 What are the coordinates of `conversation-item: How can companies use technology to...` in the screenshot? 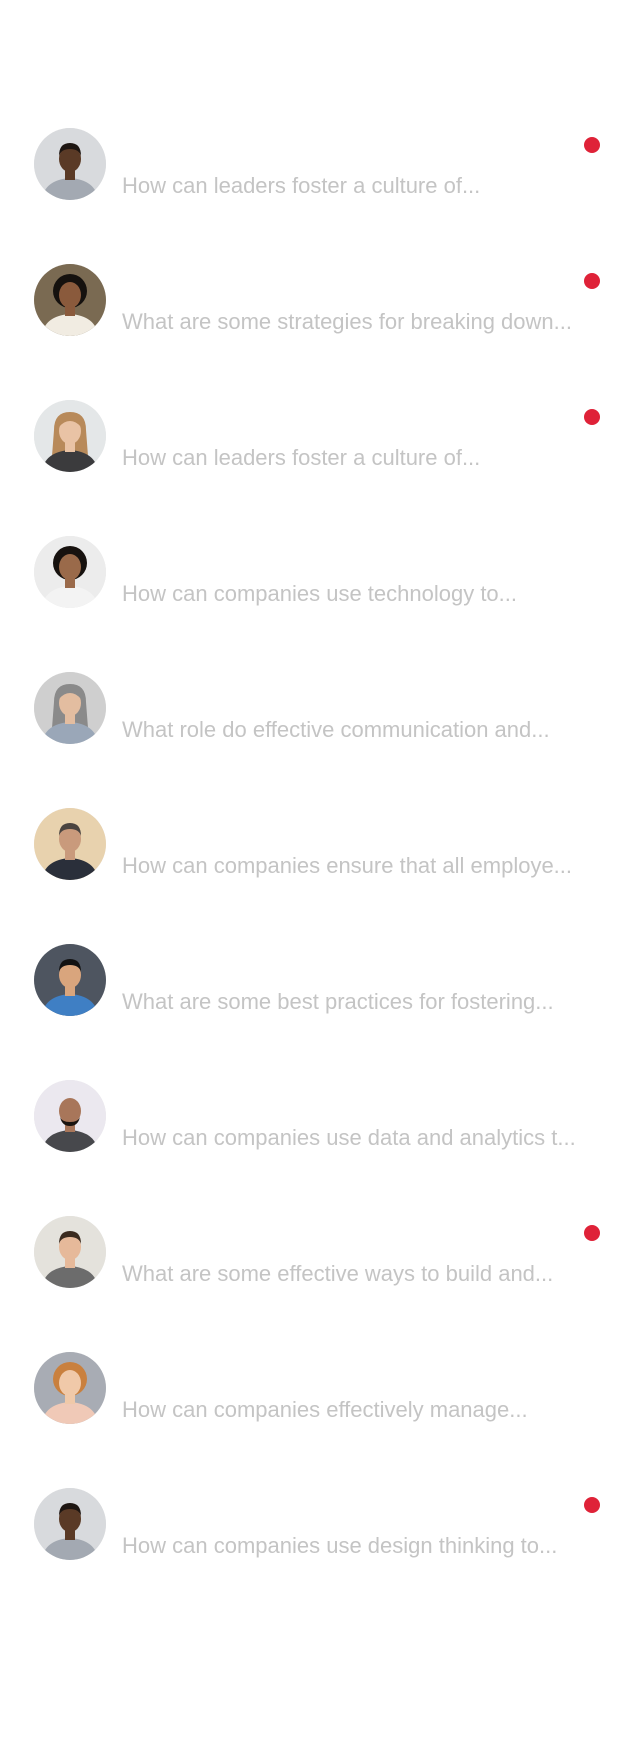 It's located at (320, 604).